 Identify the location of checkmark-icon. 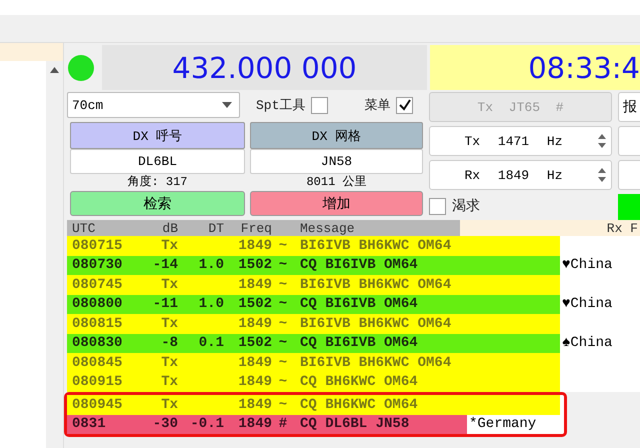
(404, 105).